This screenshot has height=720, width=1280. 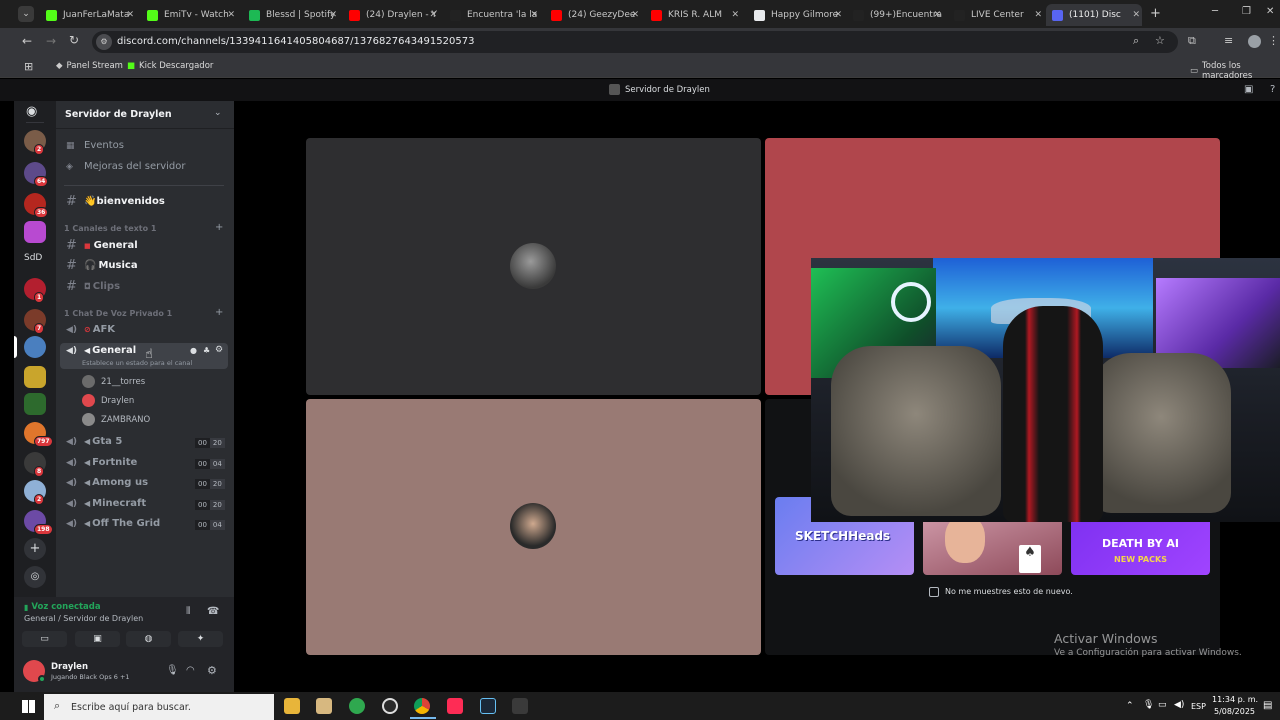 What do you see at coordinates (104, 42) in the screenshot?
I see `site-info-icon: ⚙` at bounding box center [104, 42].